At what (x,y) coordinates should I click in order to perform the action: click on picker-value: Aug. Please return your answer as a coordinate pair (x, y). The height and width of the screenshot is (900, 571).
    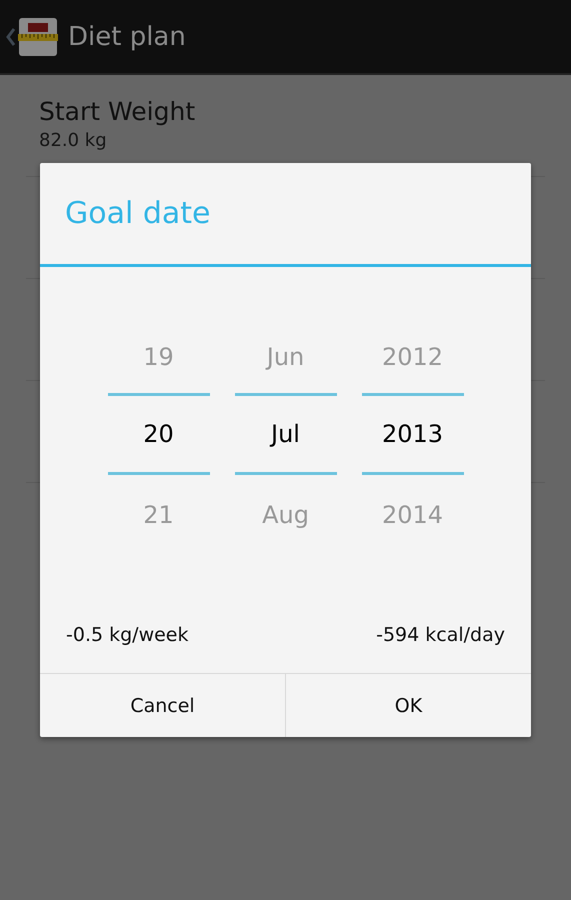
    Looking at the image, I should click on (285, 515).